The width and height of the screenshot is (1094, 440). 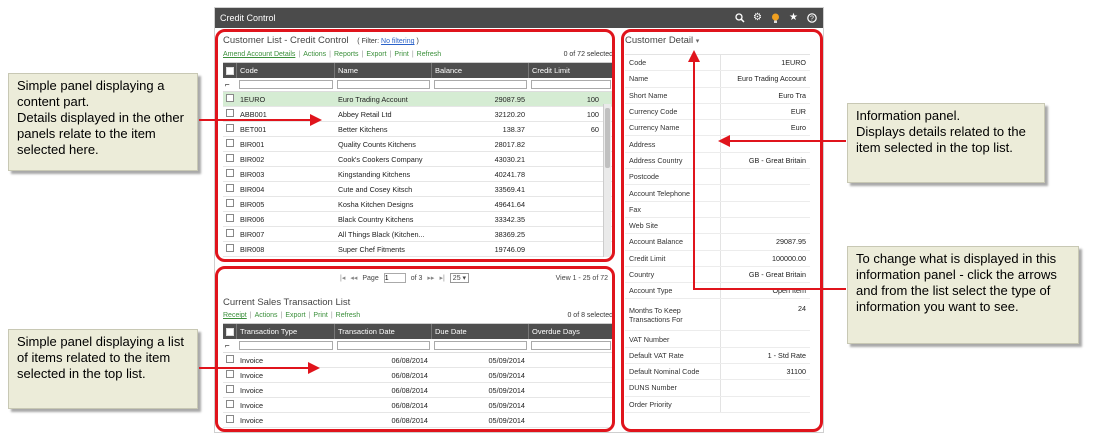 What do you see at coordinates (767, 170) in the screenshot?
I see `arrow-to-detail-selector` at bounding box center [767, 170].